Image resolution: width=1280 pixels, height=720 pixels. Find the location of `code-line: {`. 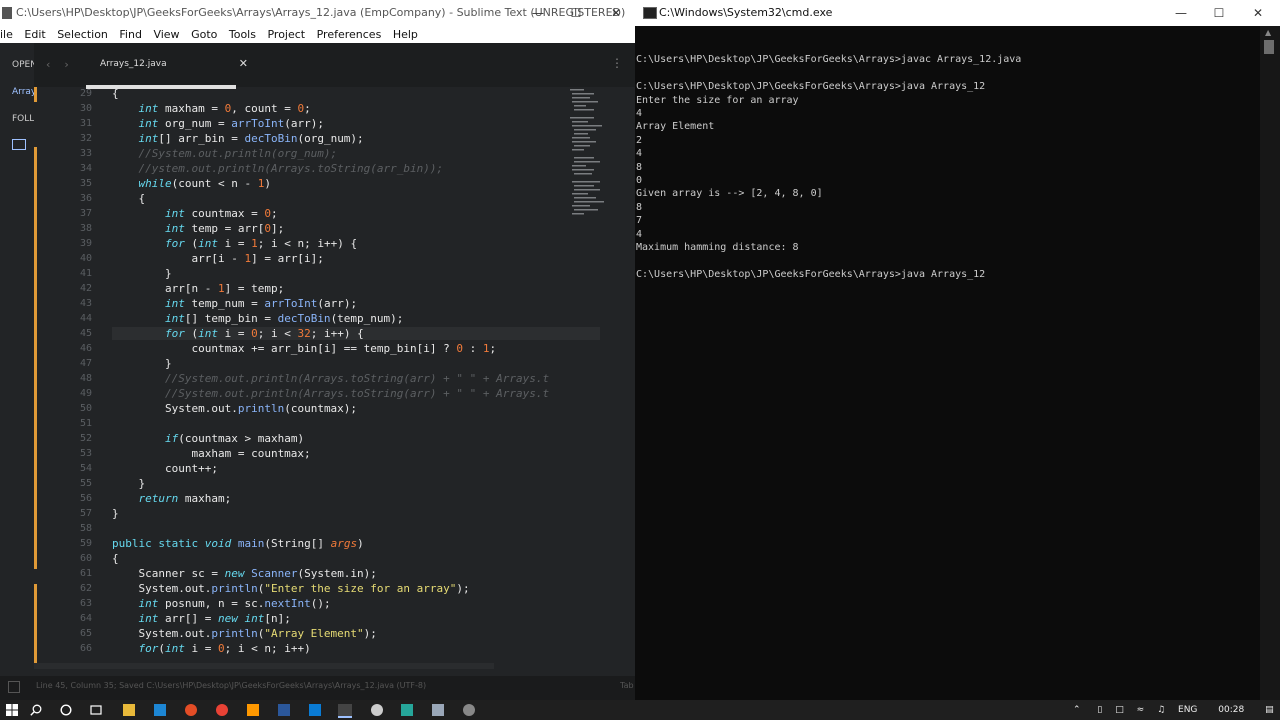

code-line: { is located at coordinates (115, 93).